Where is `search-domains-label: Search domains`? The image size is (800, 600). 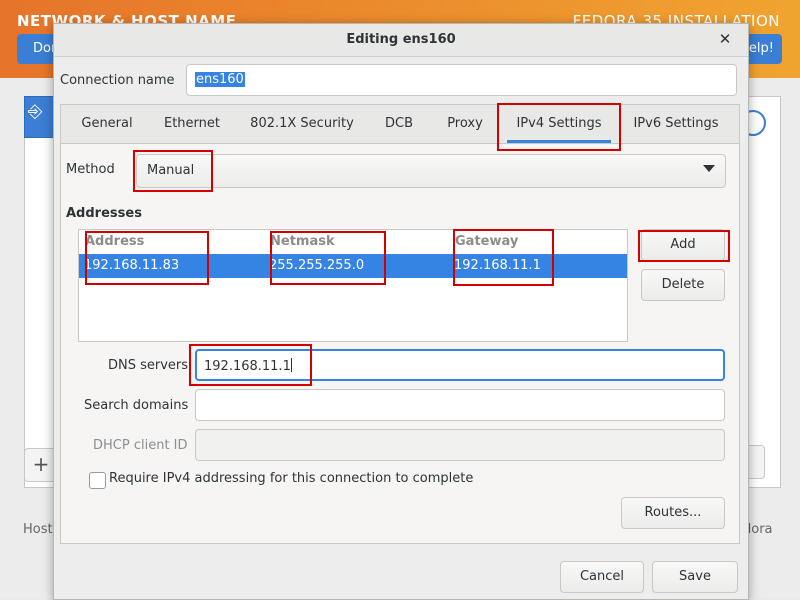
search-domains-label: Search domains is located at coordinates (136, 405).